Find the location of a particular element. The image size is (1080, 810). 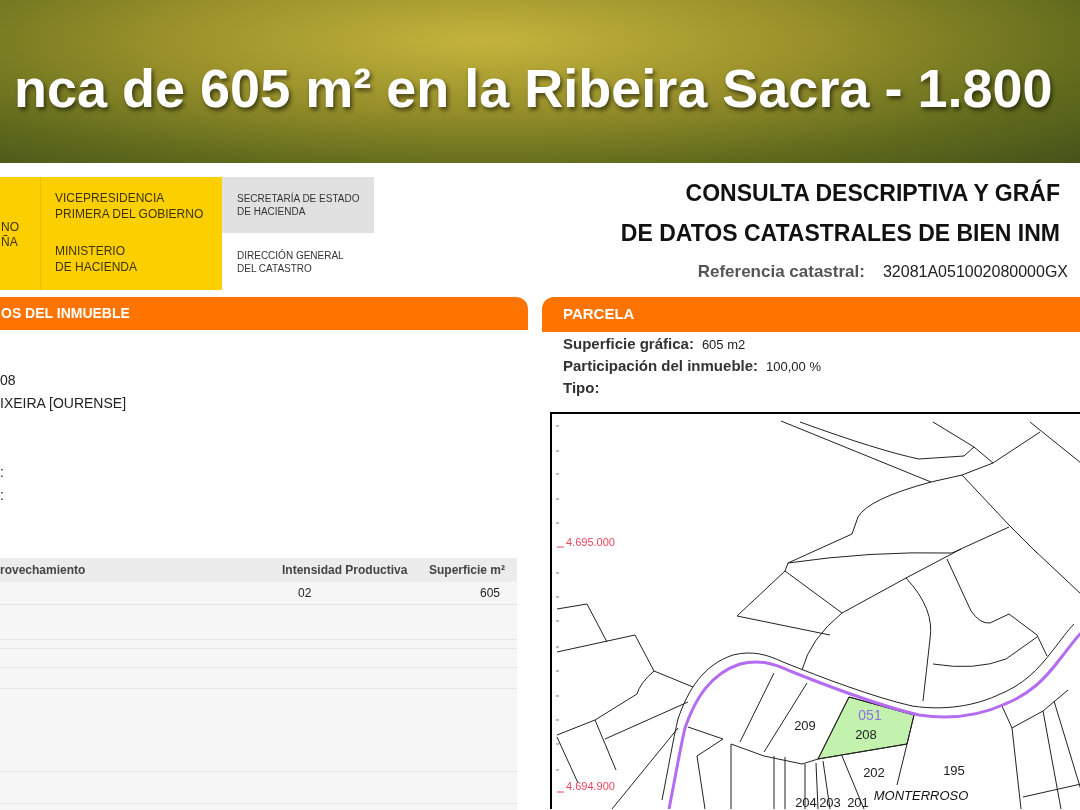

polygon-number-label: 051 is located at coordinates (870, 715).